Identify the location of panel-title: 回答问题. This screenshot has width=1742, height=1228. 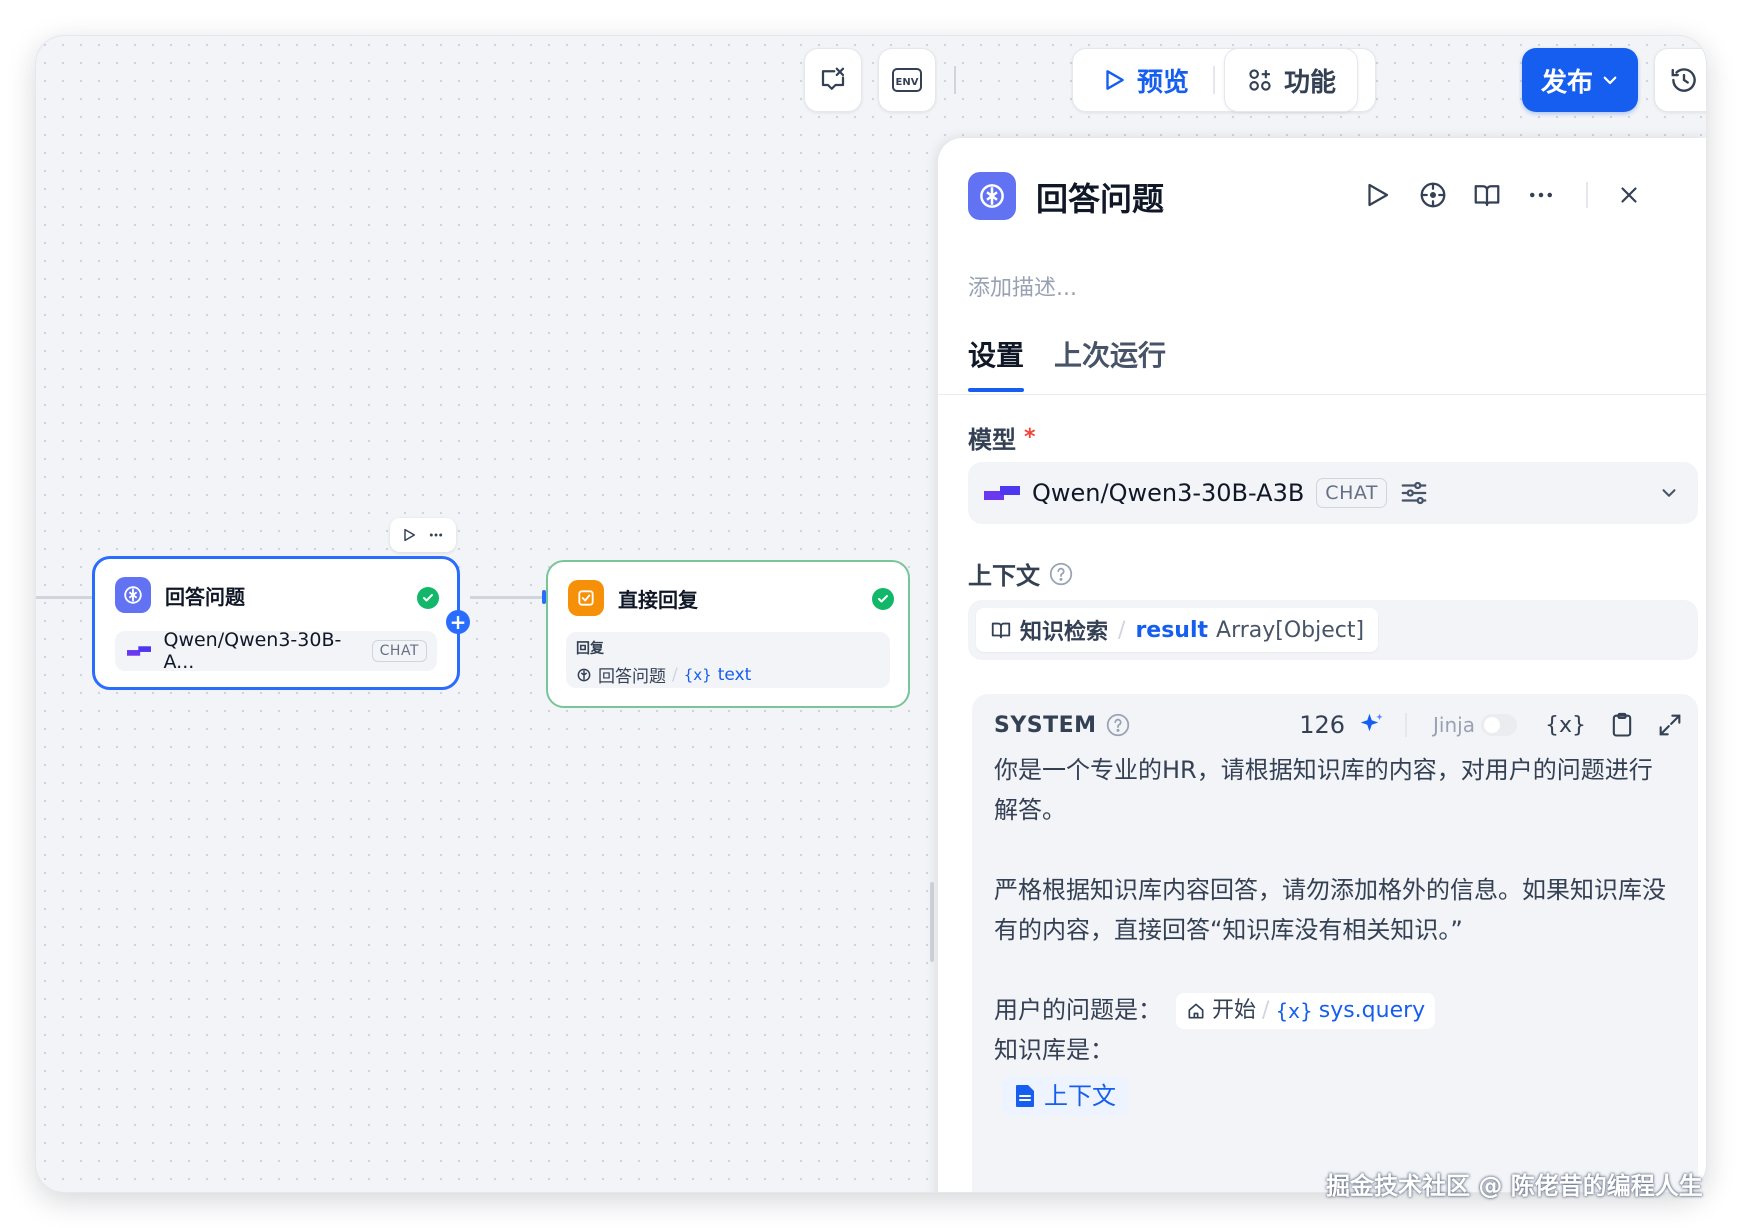
(1100, 197).